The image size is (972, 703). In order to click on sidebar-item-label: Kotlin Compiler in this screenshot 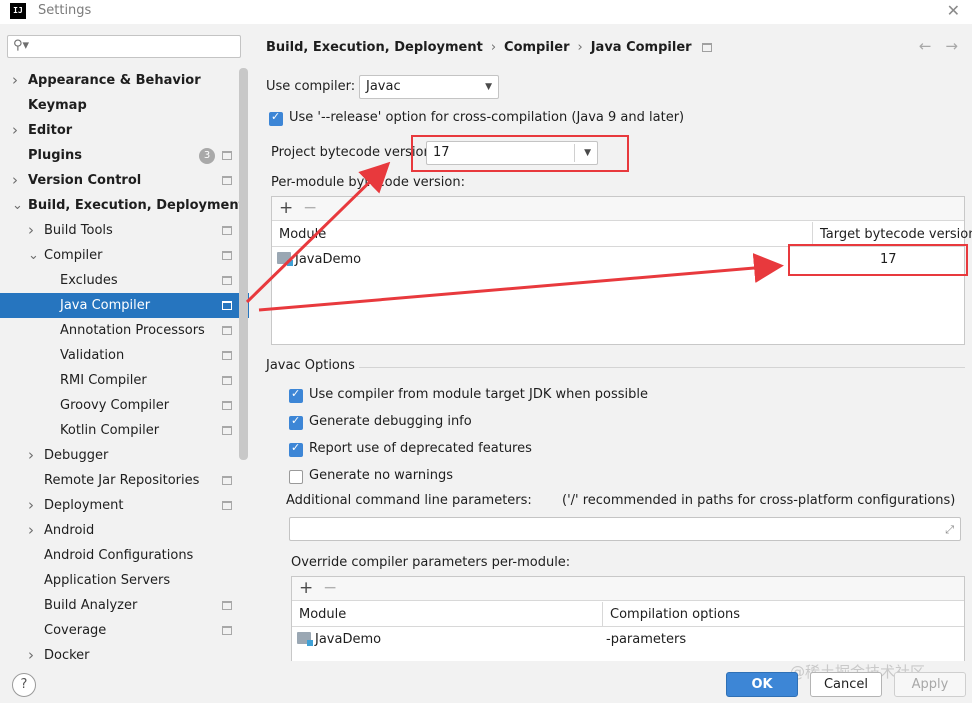, I will do `click(110, 430)`.